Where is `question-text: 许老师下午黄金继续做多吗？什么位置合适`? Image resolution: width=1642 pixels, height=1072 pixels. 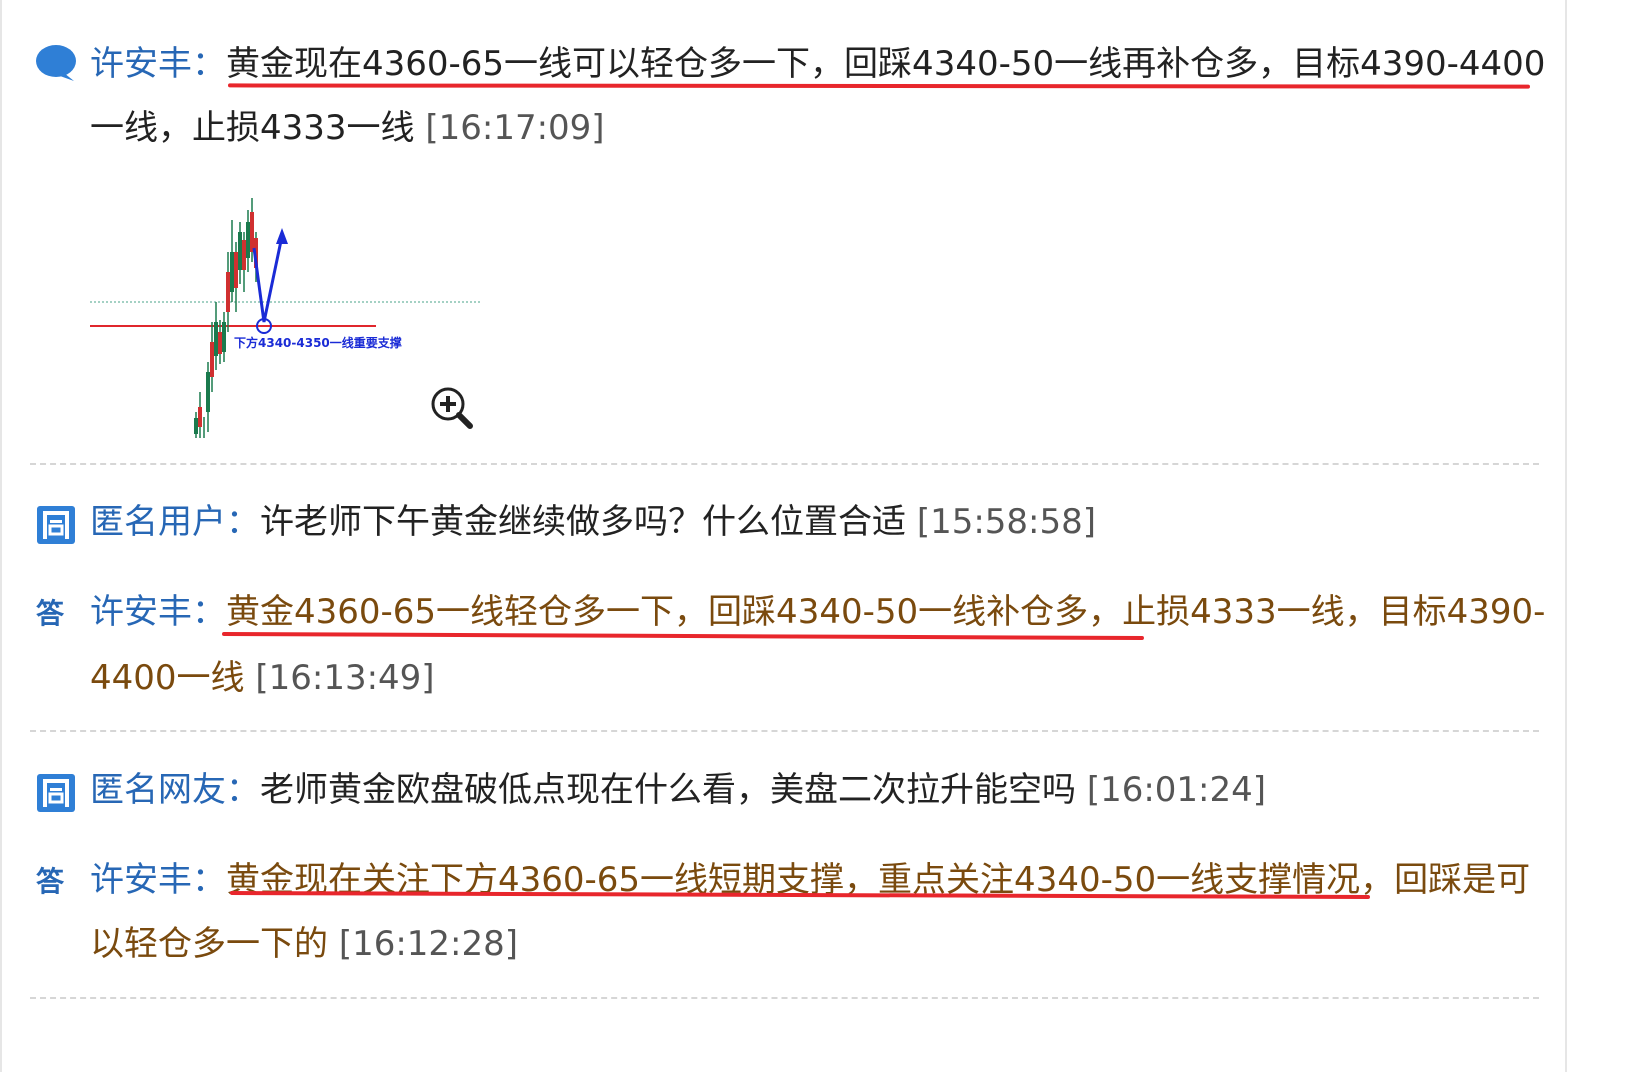 question-text: 许老师下午黄金继续做多吗？什么位置合适 is located at coordinates (583, 522).